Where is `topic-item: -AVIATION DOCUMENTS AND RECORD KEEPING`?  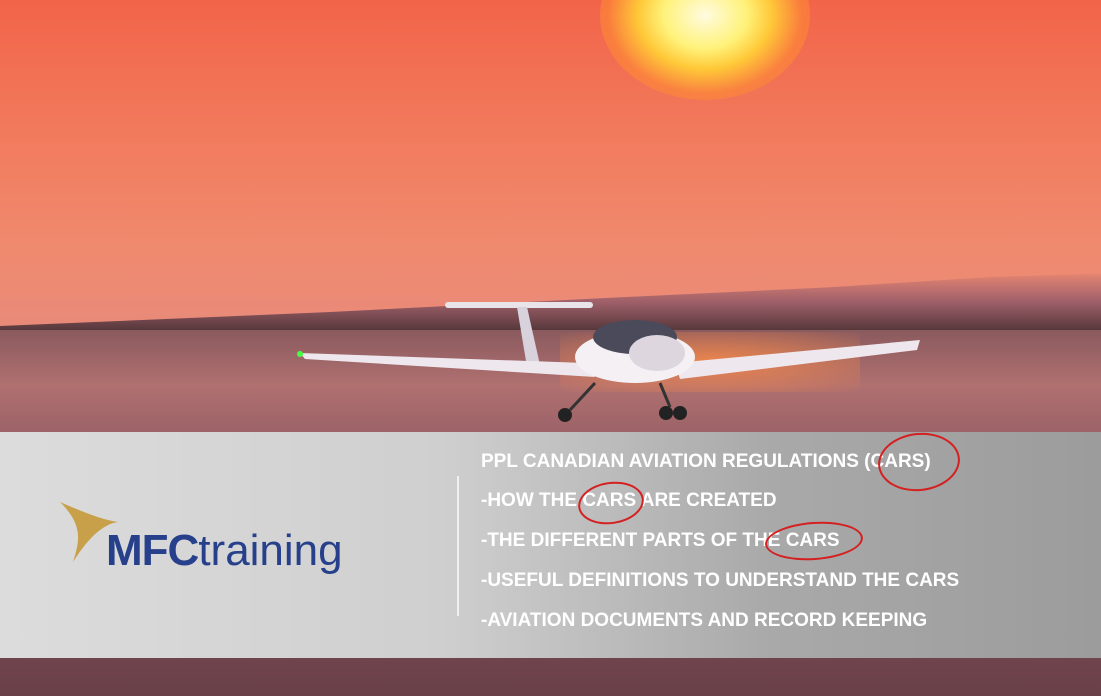
topic-item: -AVIATION DOCUMENTS AND RECORD KEEPING is located at coordinates (704, 620).